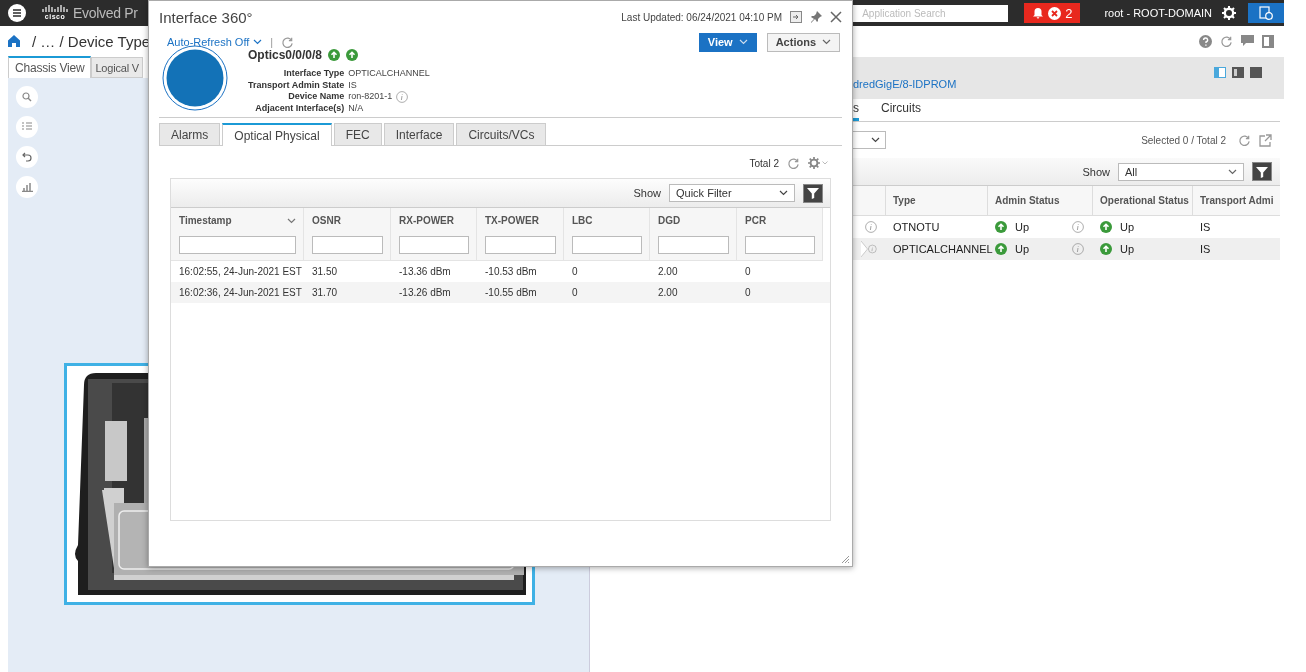 The height and width of the screenshot is (672, 1306). I want to click on list-button, so click(27, 127).